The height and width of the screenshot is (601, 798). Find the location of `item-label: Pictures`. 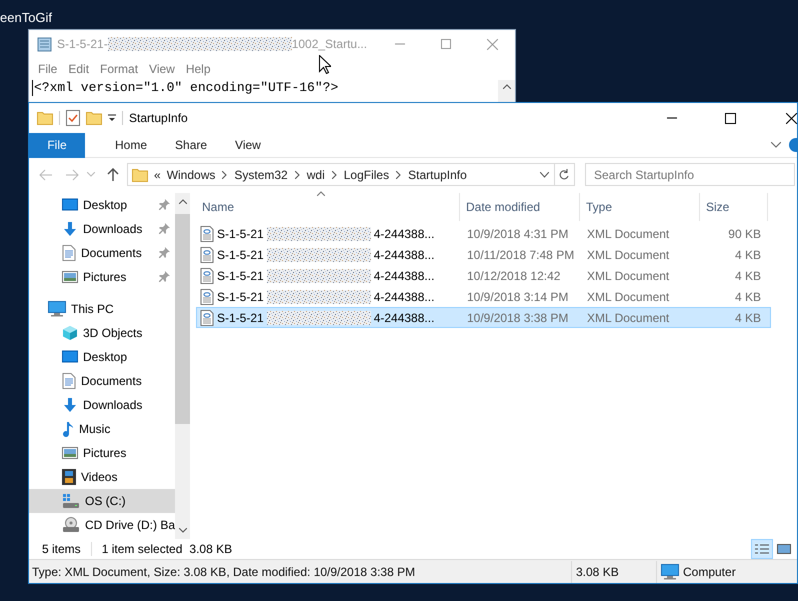

item-label: Pictures is located at coordinates (104, 453).